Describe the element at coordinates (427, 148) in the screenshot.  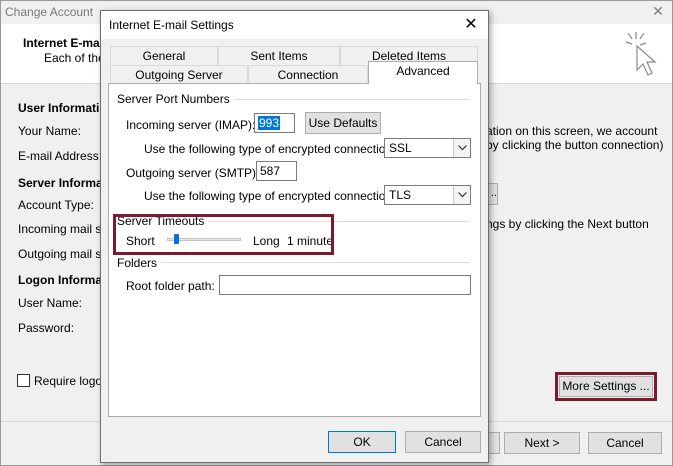
I see `incoming-encryption-select: SSL` at that location.